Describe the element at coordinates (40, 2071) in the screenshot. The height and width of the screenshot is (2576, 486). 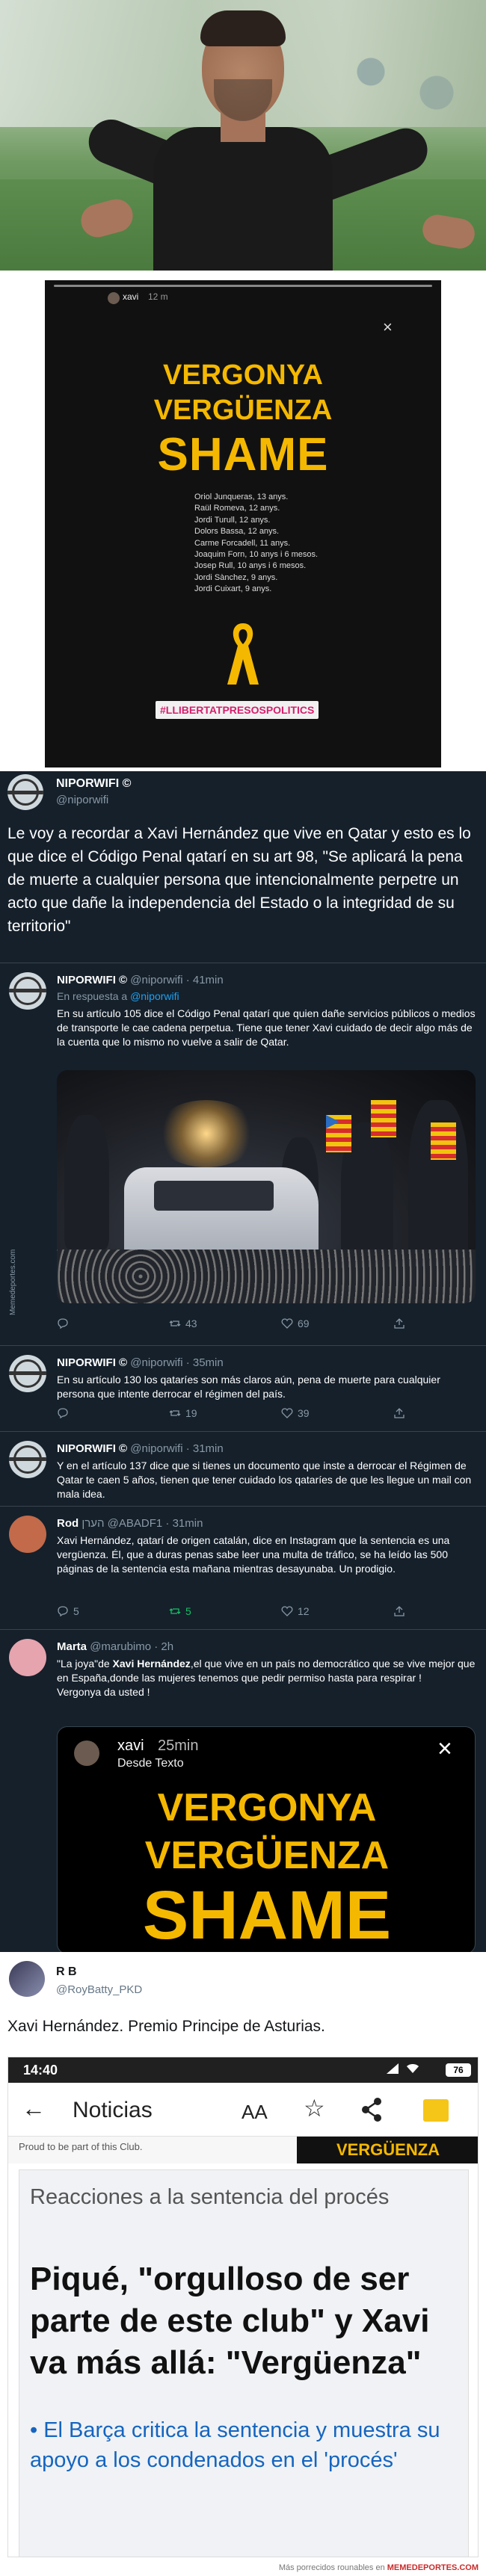
I see `status-time: 14:40` at that location.